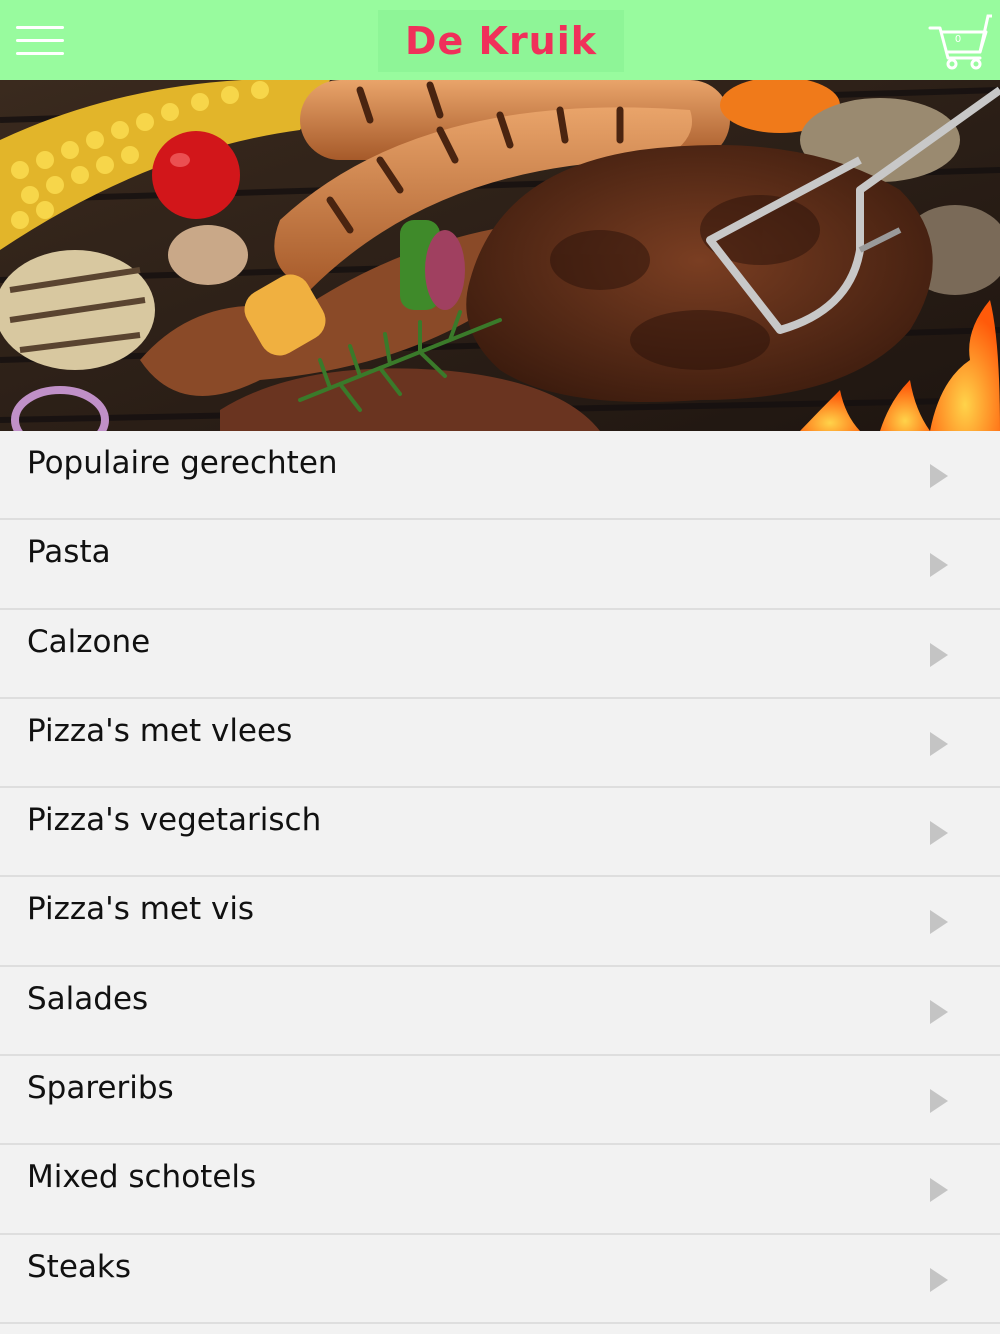  What do you see at coordinates (500, 922) in the screenshot?
I see `category-item-pizzas-met-vis: Pizza's met vis` at bounding box center [500, 922].